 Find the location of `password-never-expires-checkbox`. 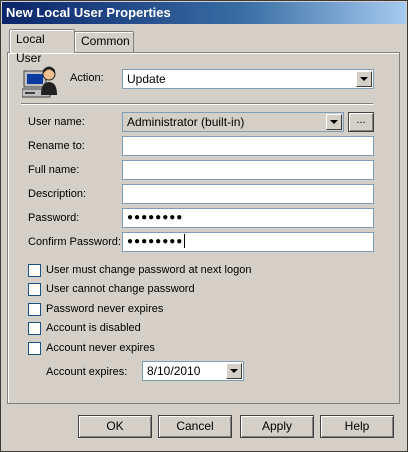

password-never-expires-checkbox is located at coordinates (34, 309).